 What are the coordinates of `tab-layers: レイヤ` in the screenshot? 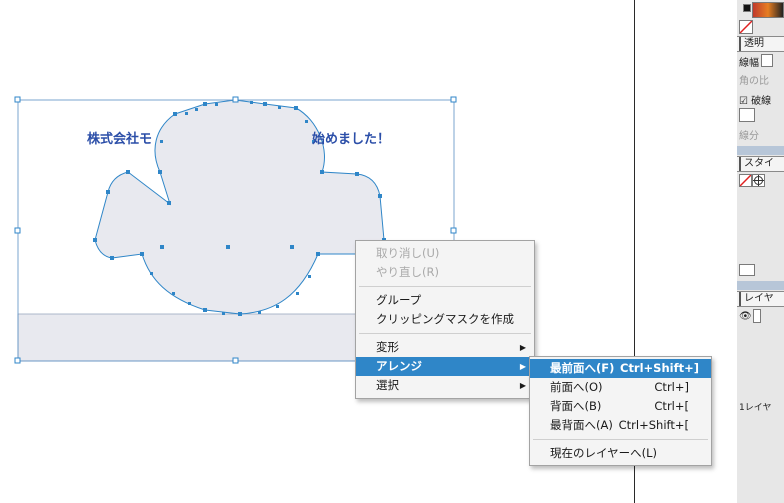 It's located at (760, 299).